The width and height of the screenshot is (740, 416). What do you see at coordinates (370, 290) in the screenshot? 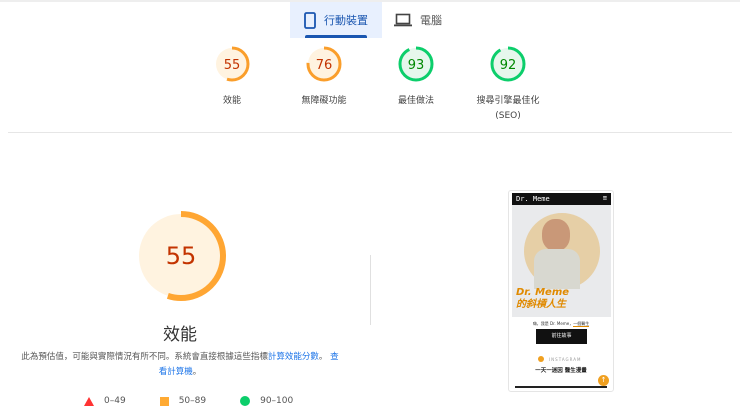
I see `vertical-divider` at bounding box center [370, 290].